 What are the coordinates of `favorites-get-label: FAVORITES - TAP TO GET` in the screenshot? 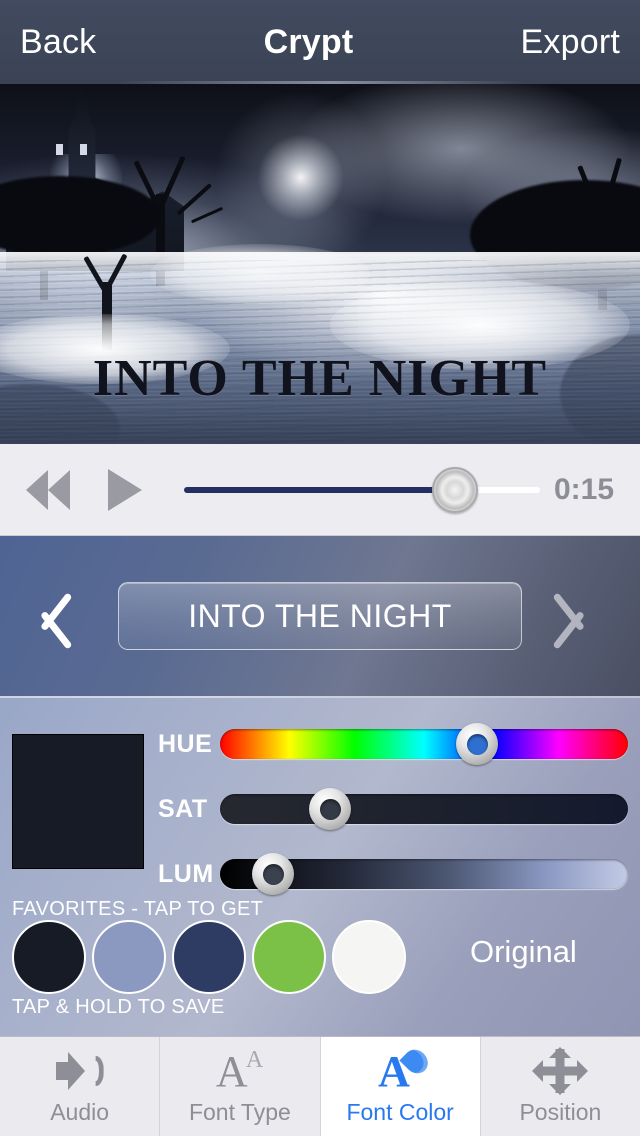 It's located at (138, 909).